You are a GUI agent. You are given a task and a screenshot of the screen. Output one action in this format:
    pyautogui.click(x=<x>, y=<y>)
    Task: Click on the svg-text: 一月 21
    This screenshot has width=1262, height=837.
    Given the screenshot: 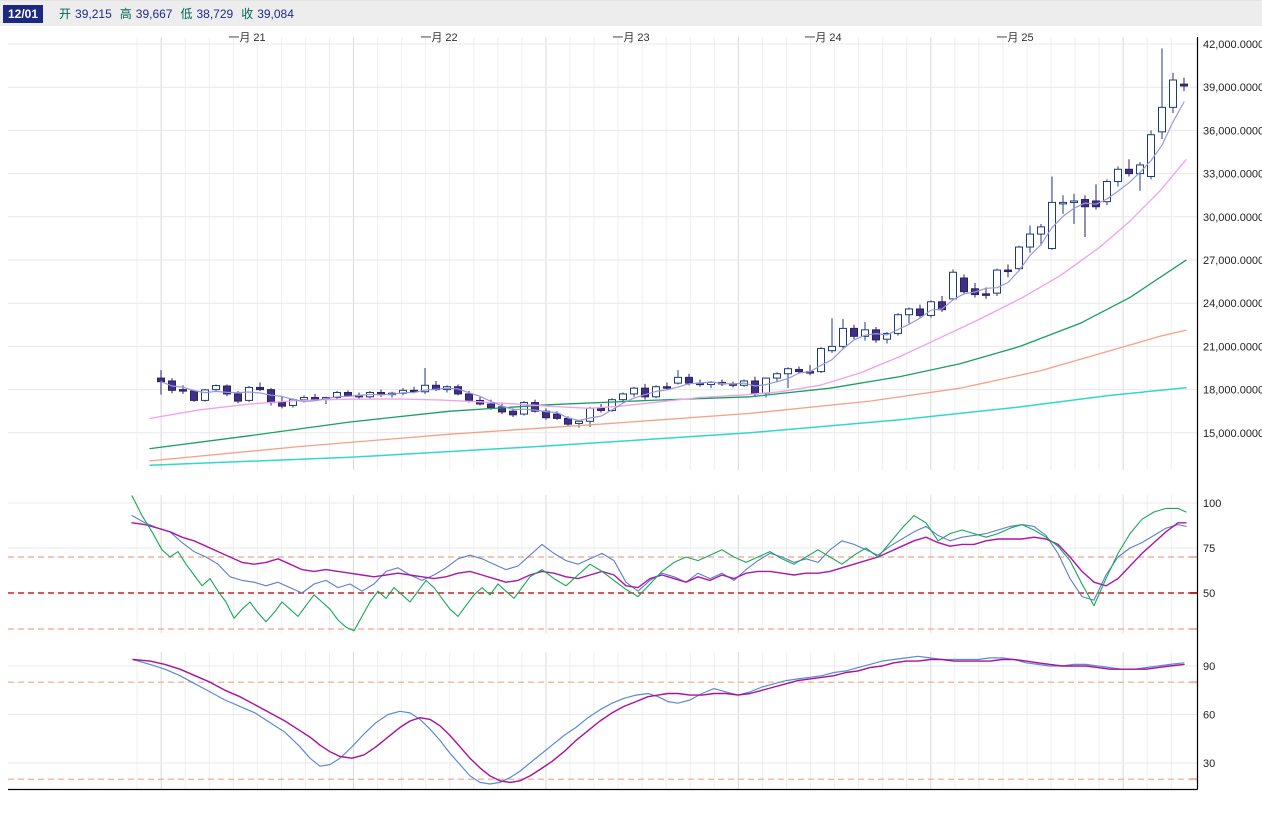 What is the action you would take?
    pyautogui.click(x=246, y=38)
    